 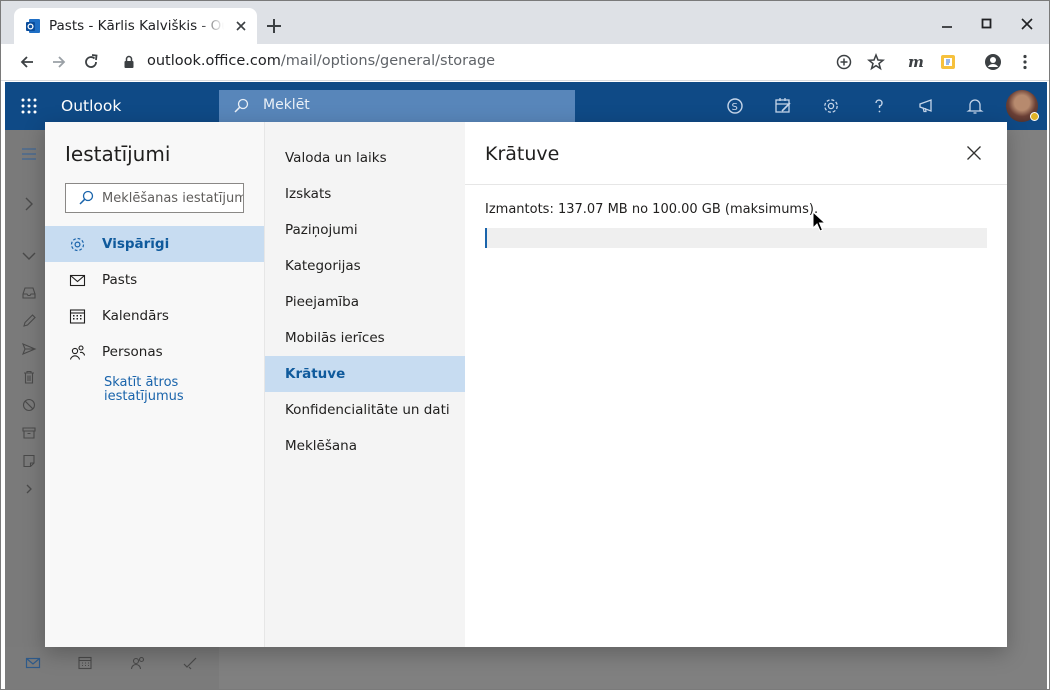 I want to click on storage-usage-bar, so click(x=736, y=238).